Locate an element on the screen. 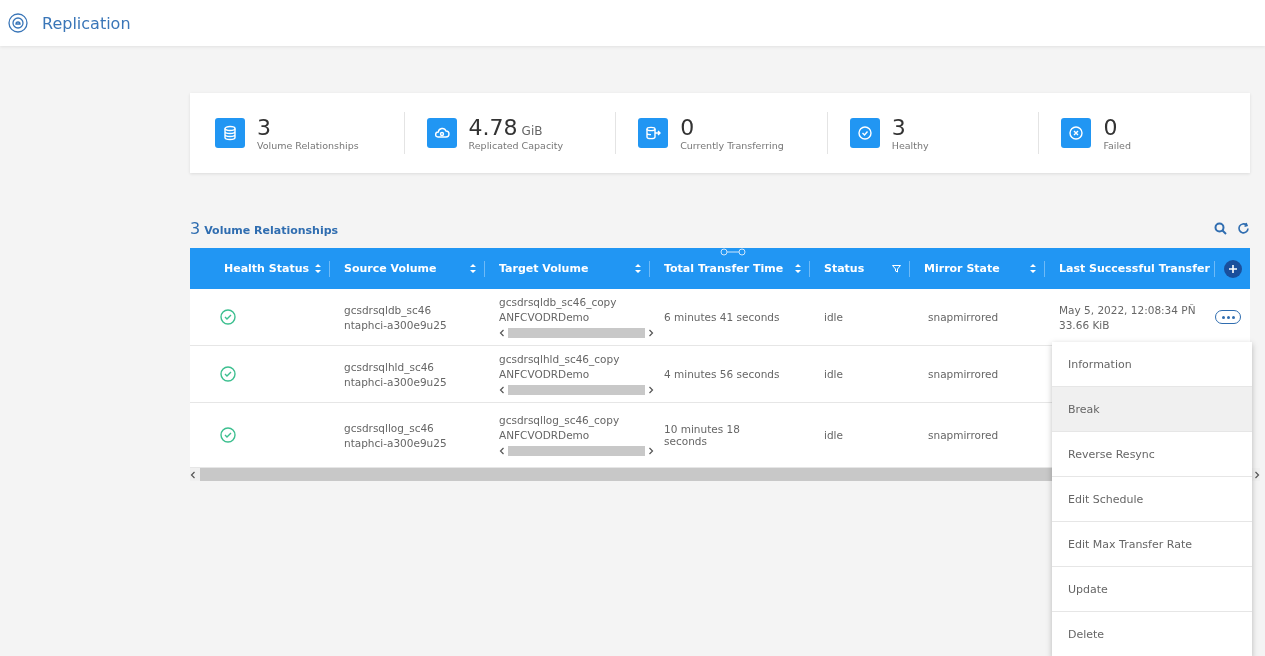  drag-handle-icon is located at coordinates (733, 252).